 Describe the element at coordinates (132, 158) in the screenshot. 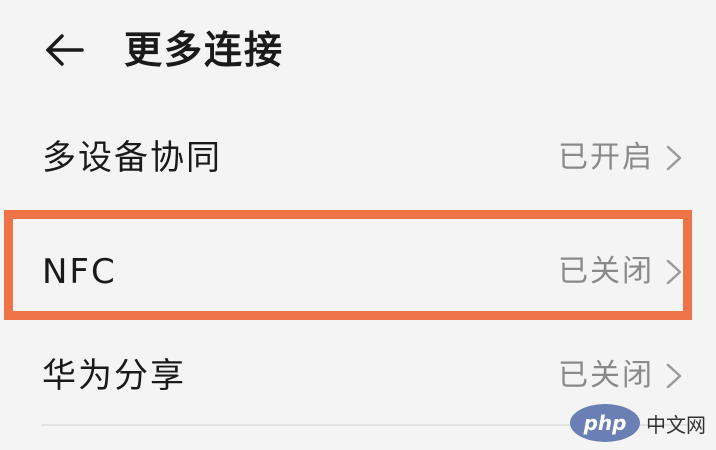

I see `list-item-label: 多设备协同` at that location.